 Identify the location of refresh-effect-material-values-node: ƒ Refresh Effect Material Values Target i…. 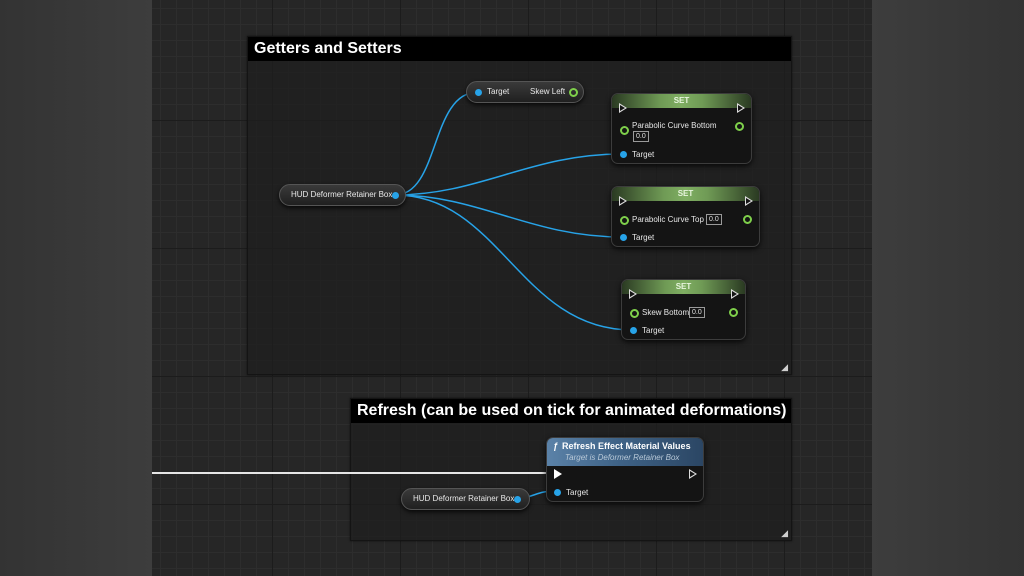
(625, 469).